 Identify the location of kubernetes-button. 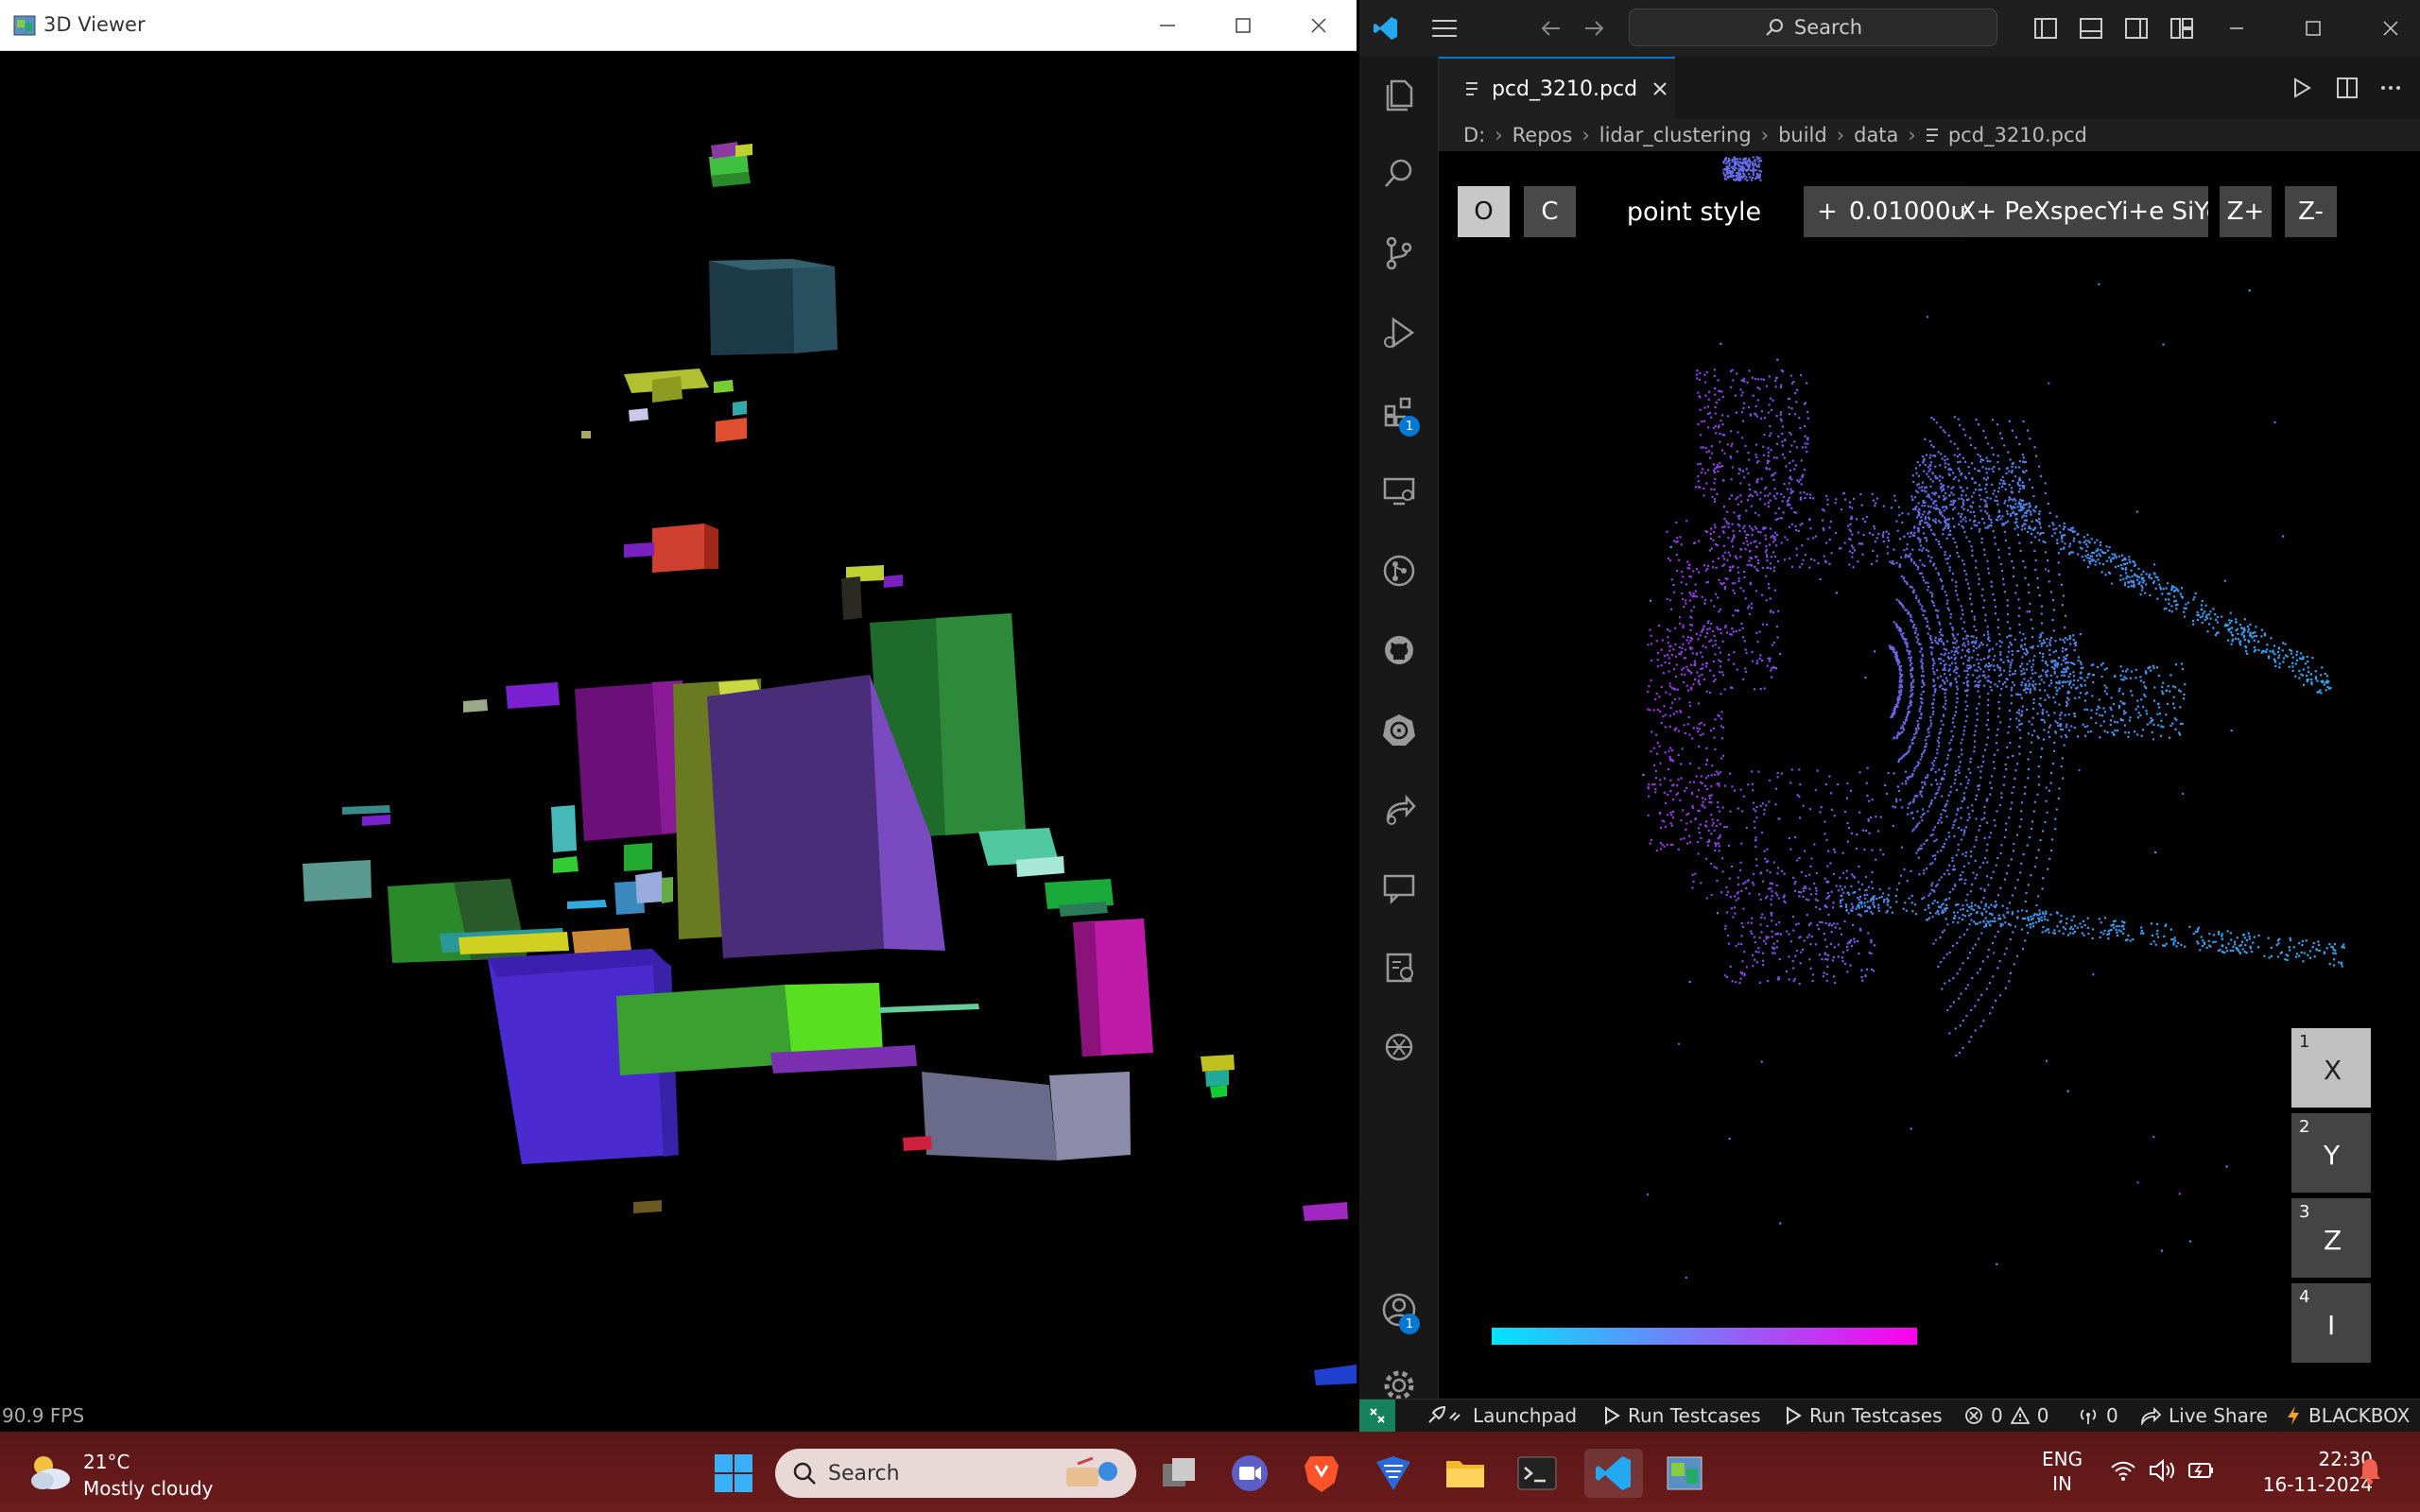
(1399, 729).